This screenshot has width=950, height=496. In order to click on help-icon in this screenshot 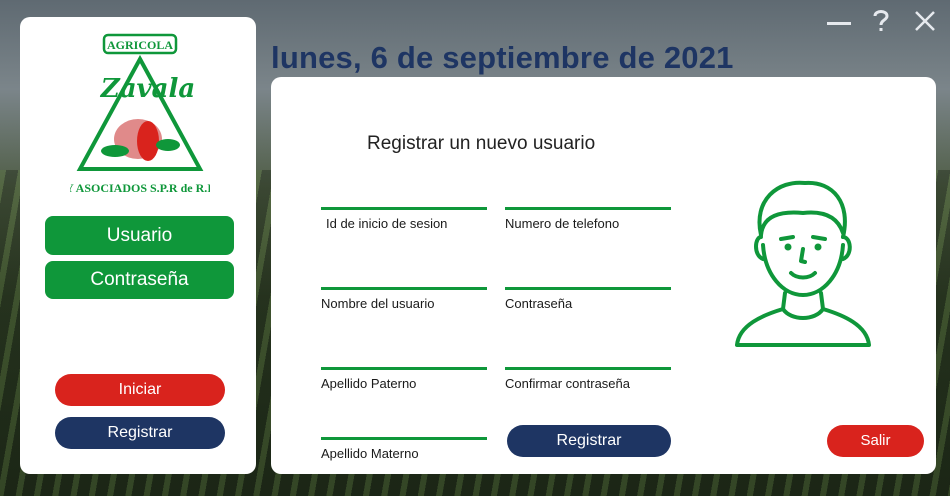, I will do `click(883, 21)`.